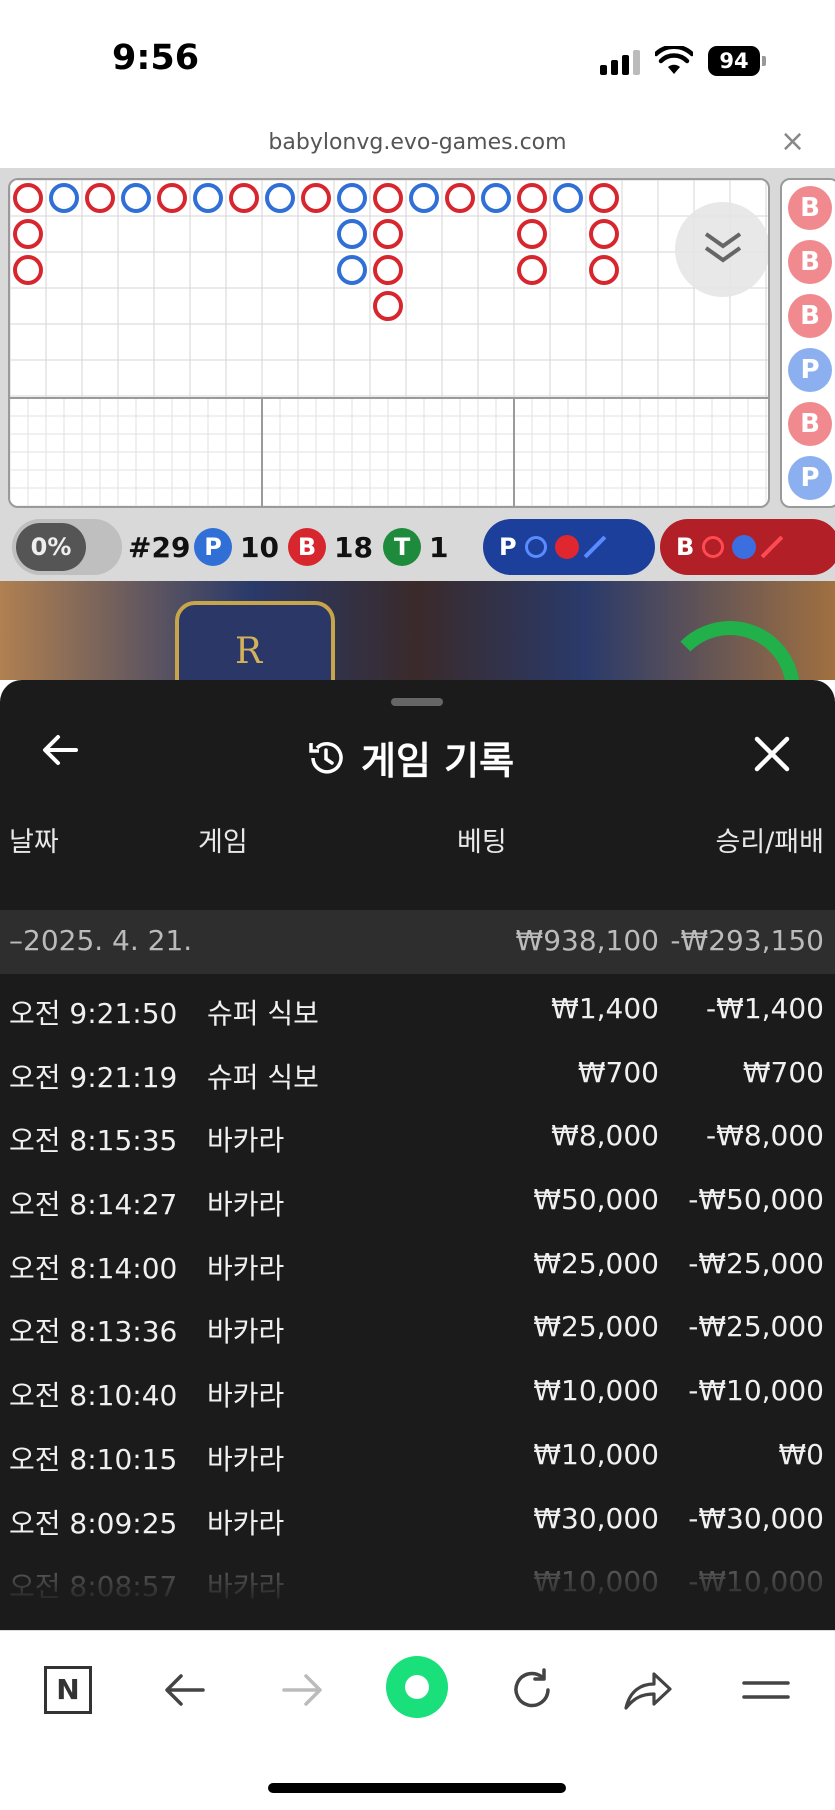  Describe the element at coordinates (263, 1077) in the screenshot. I see `row-game: 슈퍼 식보` at that location.